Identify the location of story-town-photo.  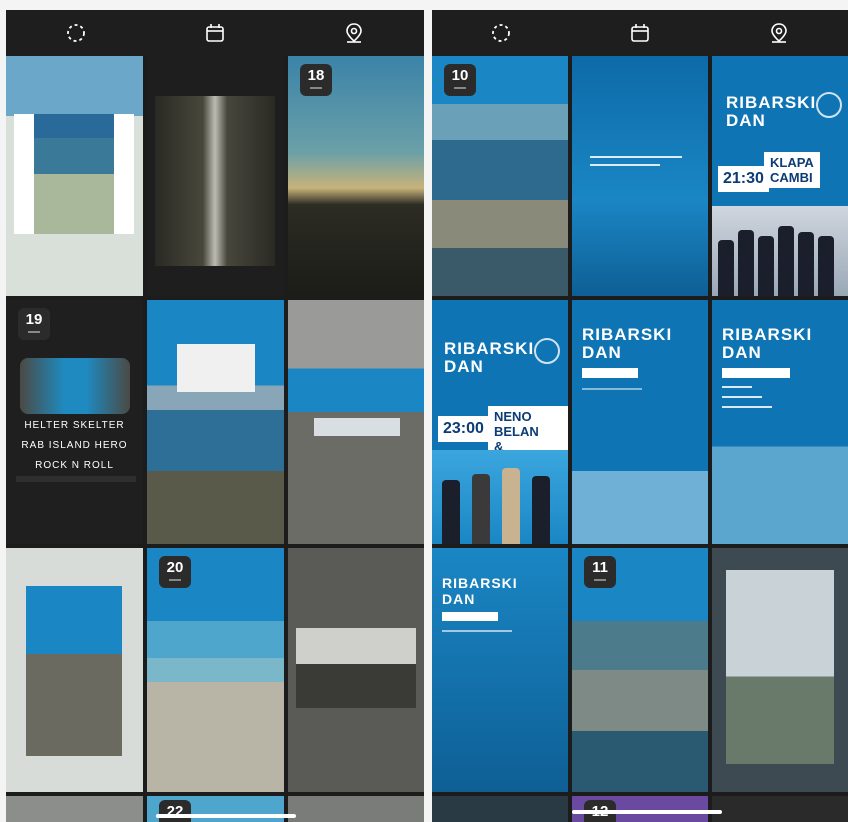
(356, 422).